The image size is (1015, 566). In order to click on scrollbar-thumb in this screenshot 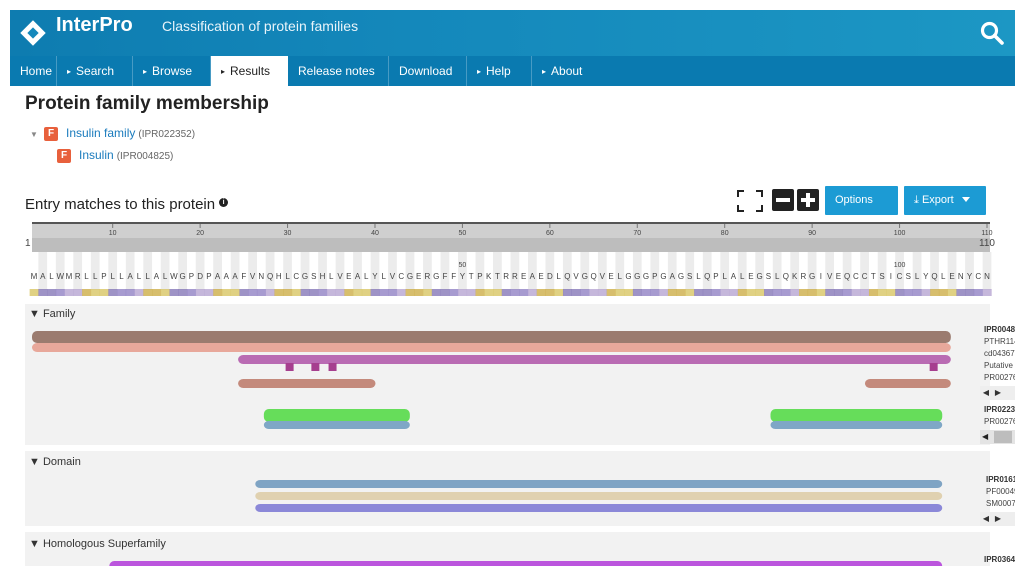, I will do `click(1003, 437)`.